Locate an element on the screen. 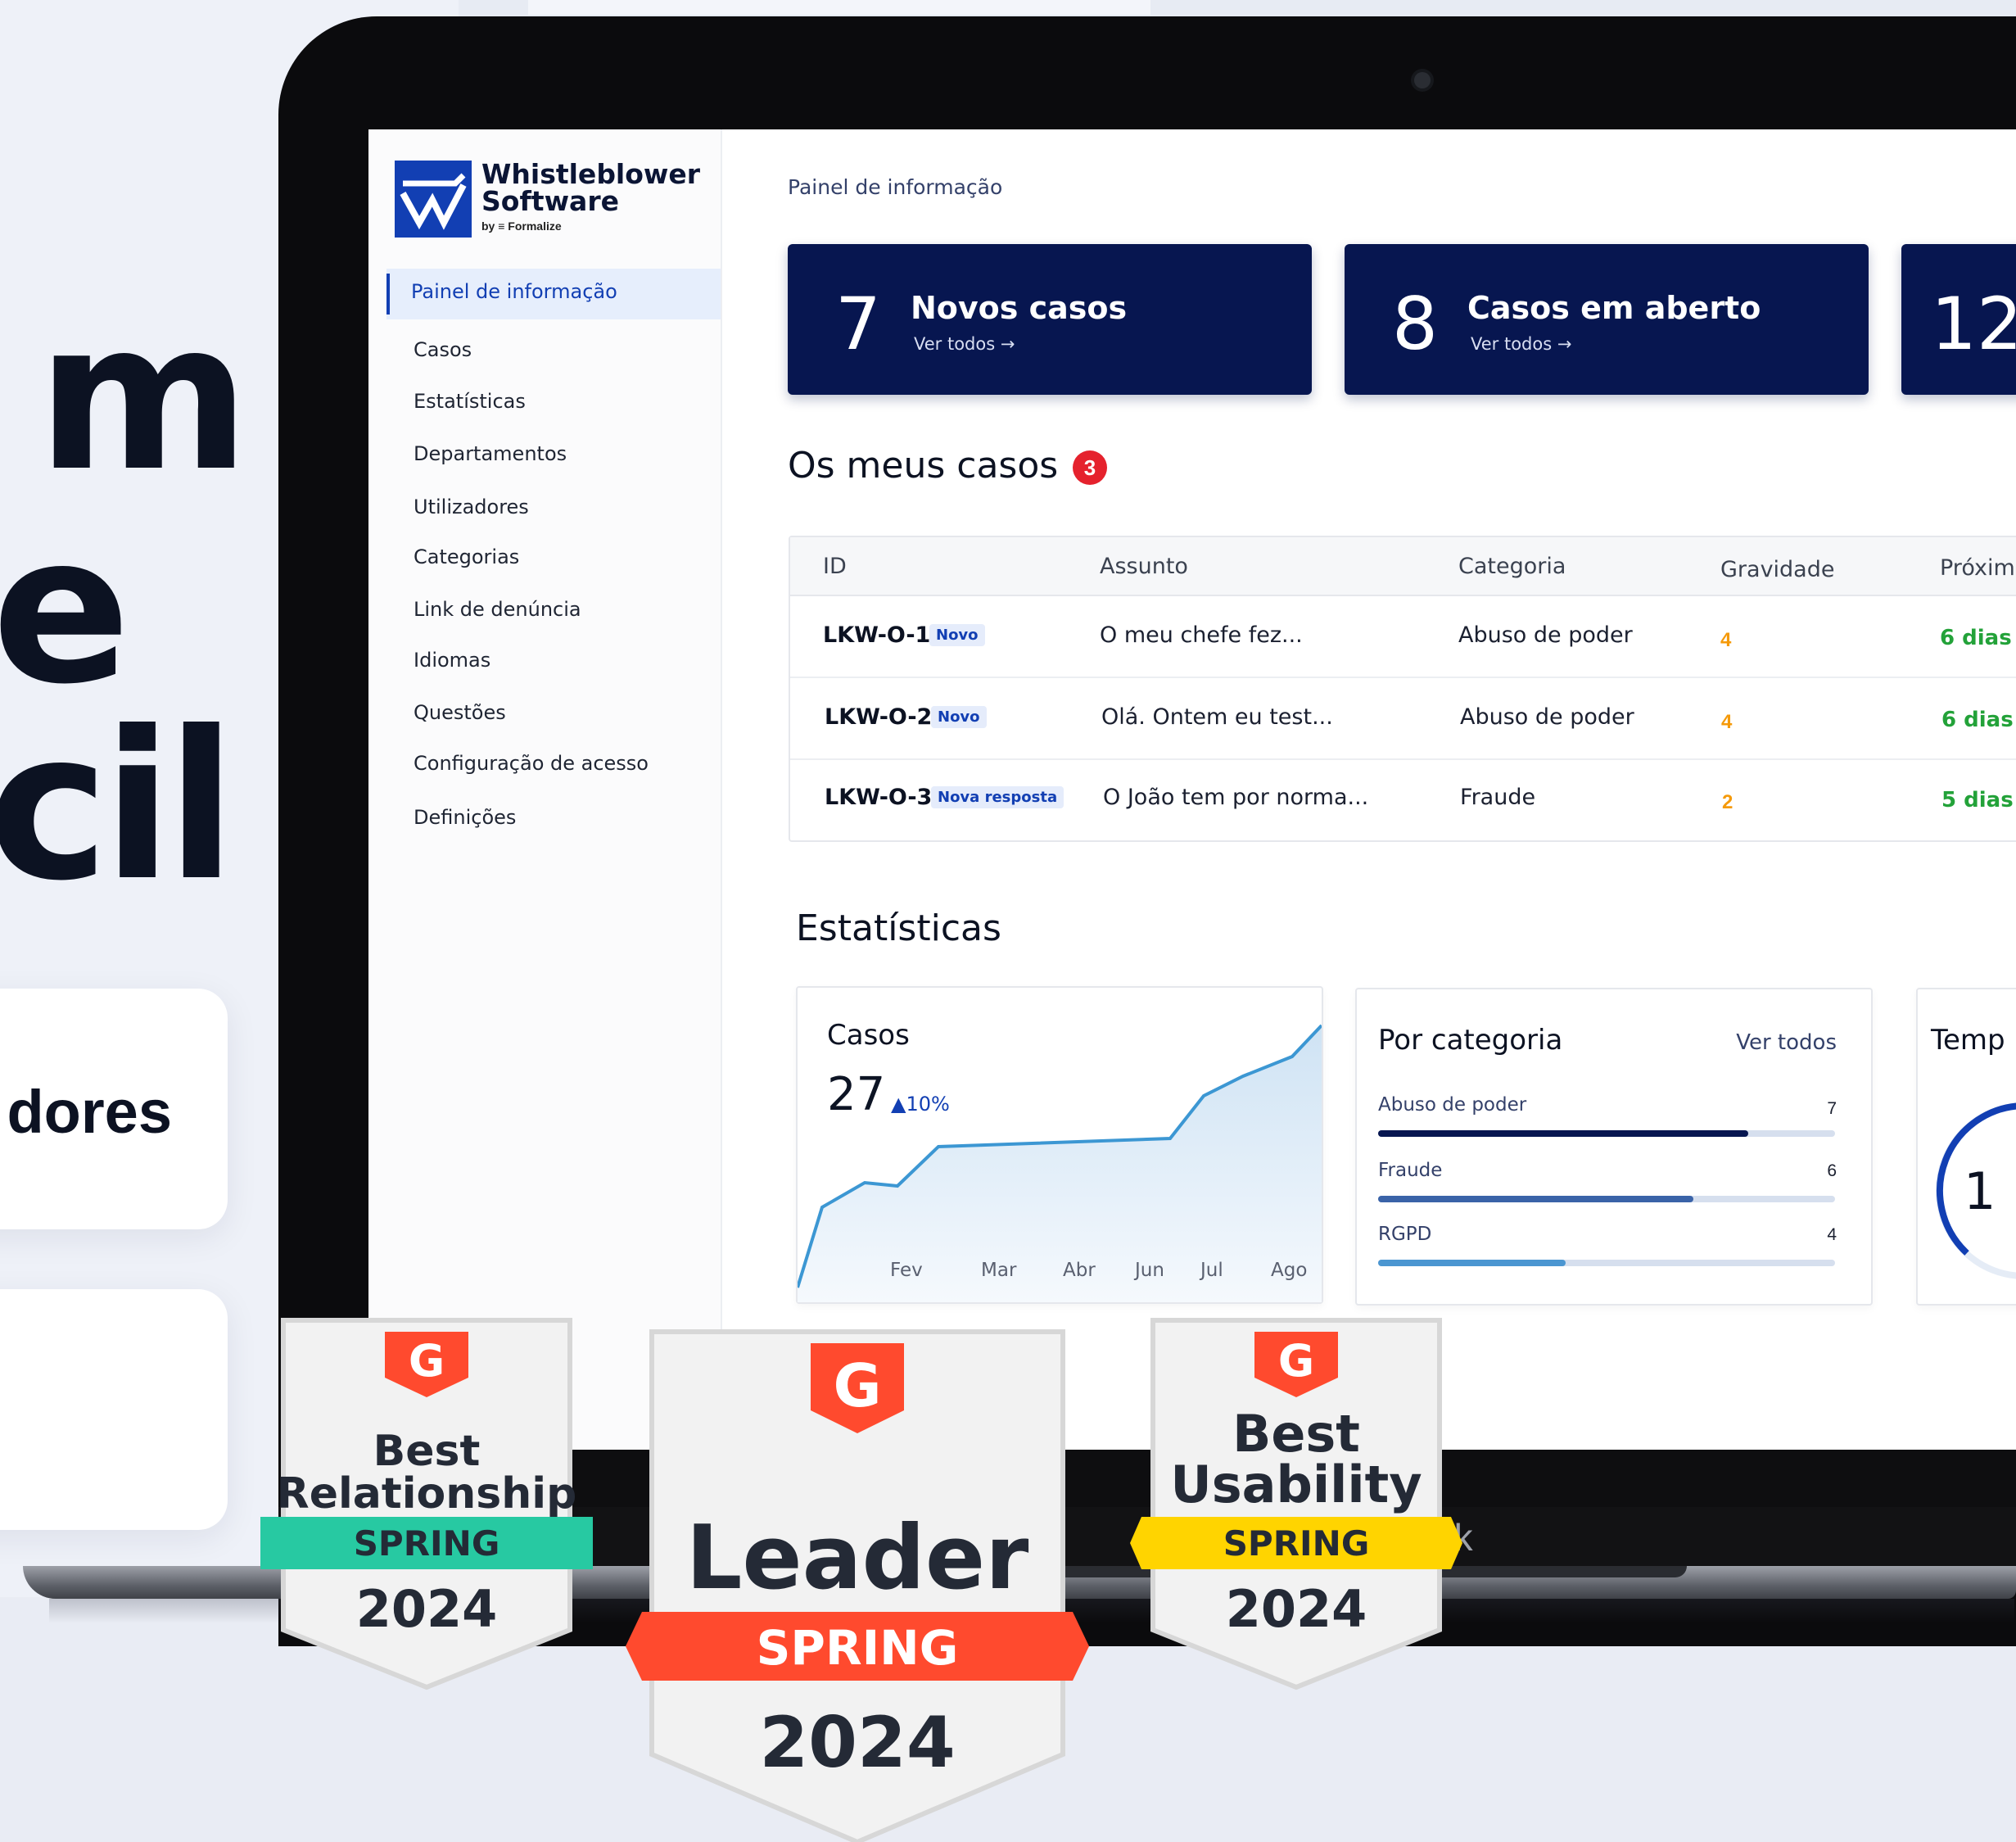 The width and height of the screenshot is (2016, 1842). background-band is located at coordinates (839, 7).